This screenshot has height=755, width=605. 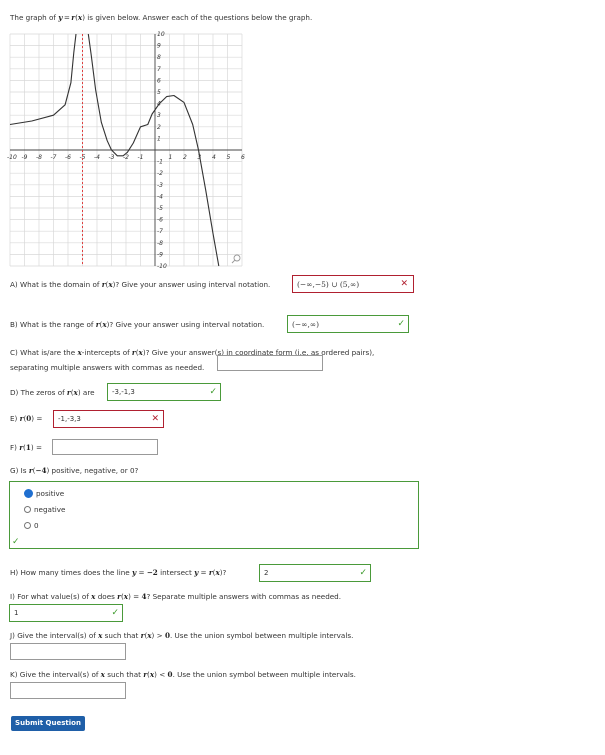 I want to click on x-tick-label: 5, so click(x=229, y=157).